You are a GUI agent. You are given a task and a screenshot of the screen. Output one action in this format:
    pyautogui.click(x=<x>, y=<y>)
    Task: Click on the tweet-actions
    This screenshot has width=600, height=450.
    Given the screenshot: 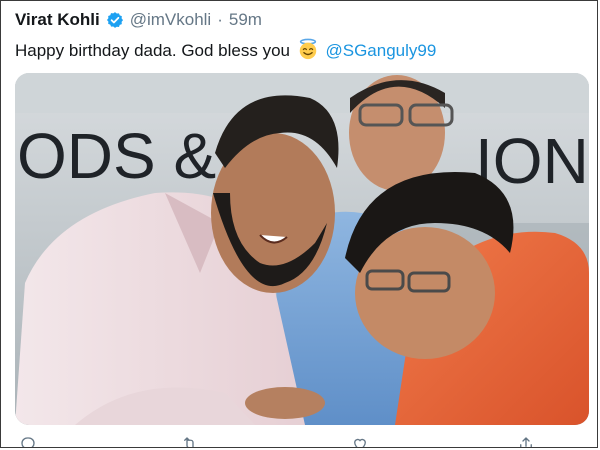 What is the action you would take?
    pyautogui.click(x=299, y=441)
    